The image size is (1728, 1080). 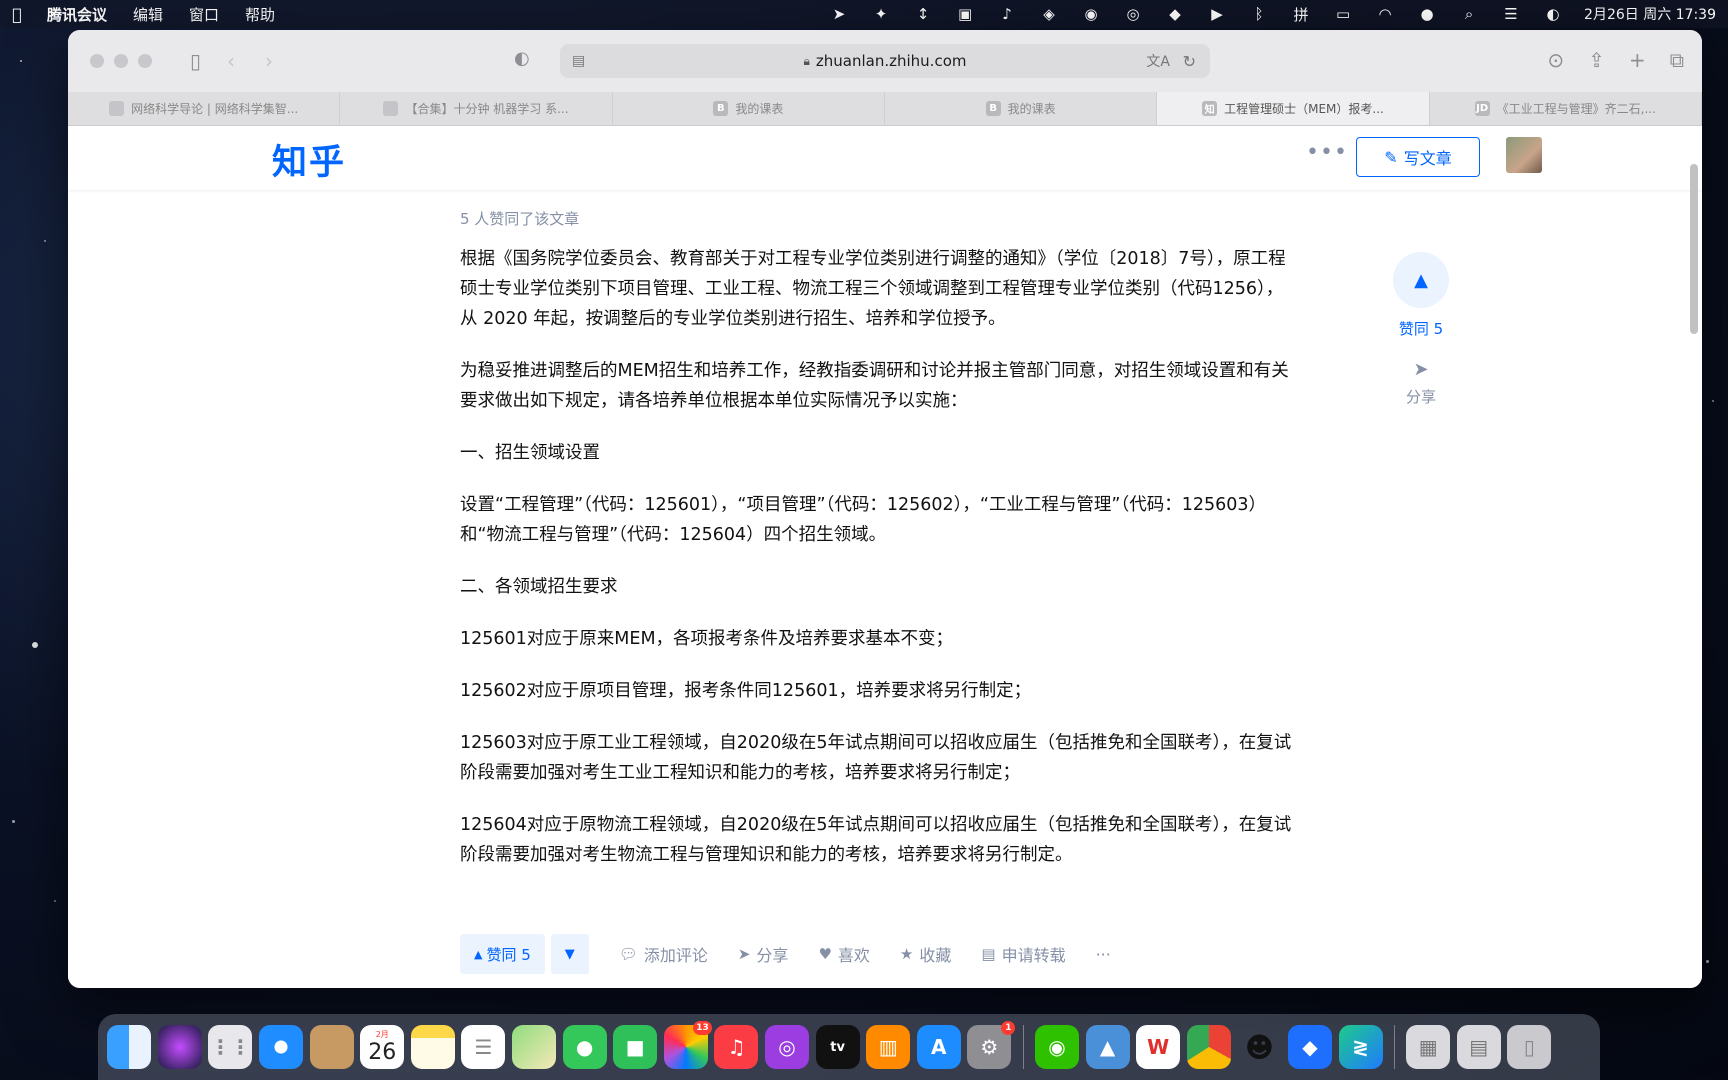 I want to click on notification-bell-icon: ♪, so click(x=1007, y=14).